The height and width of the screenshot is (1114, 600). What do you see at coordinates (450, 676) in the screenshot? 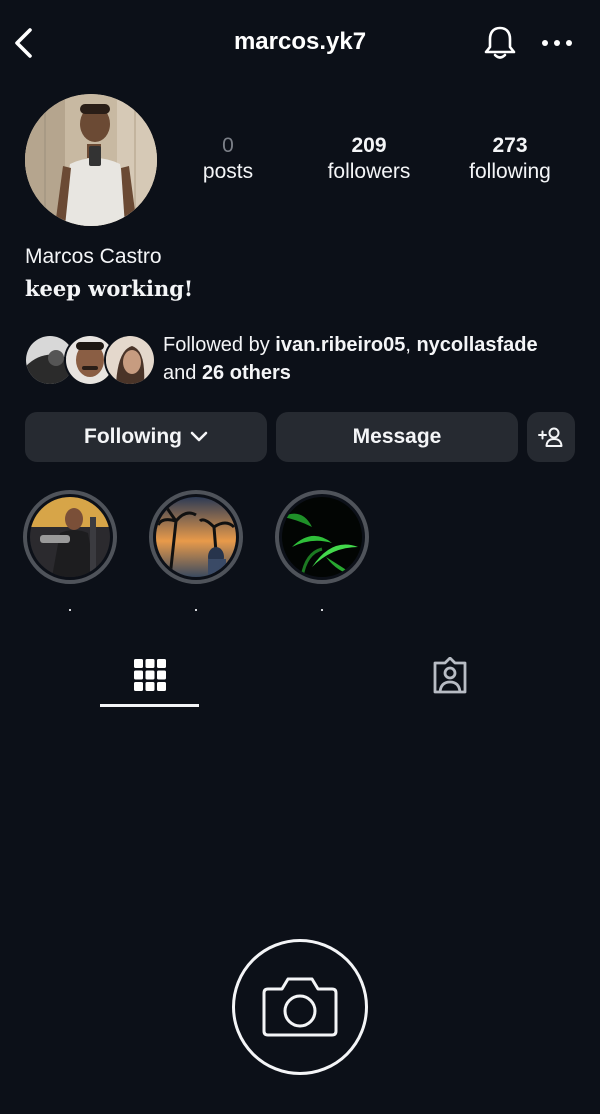
I see `tagged-icon` at bounding box center [450, 676].